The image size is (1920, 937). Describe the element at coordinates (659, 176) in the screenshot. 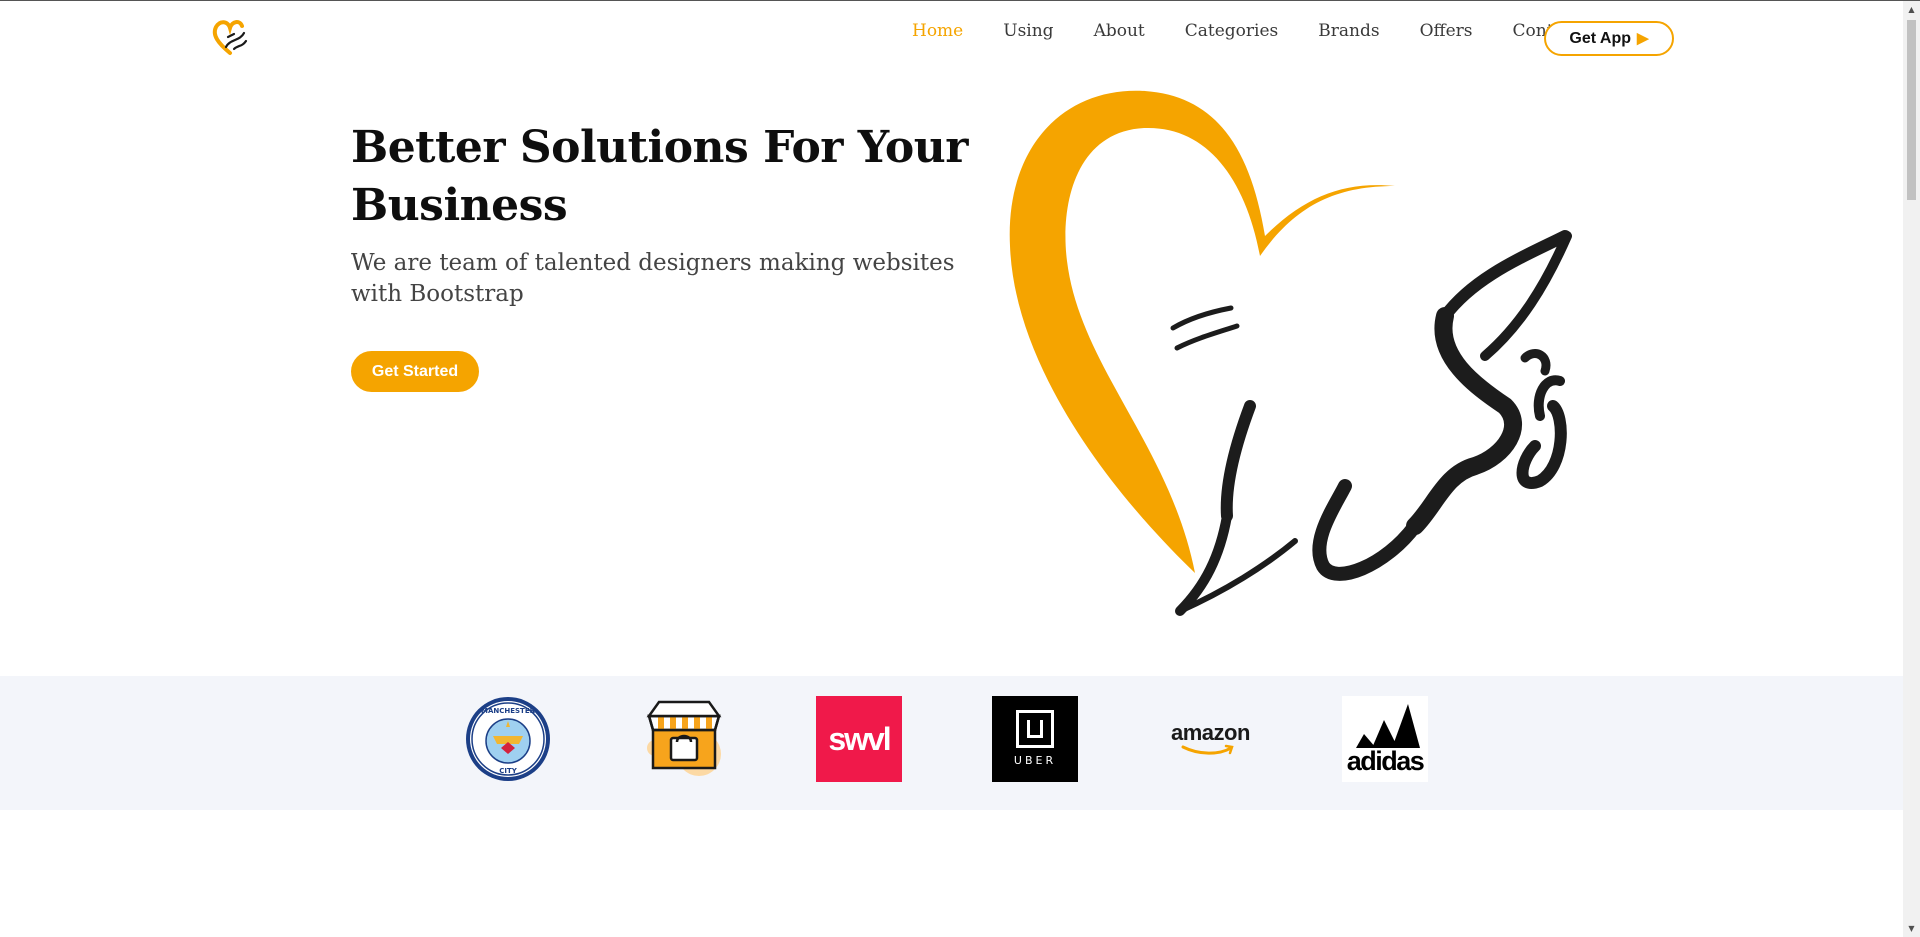

I see `hero-title: Better Solutions For Your Business` at that location.